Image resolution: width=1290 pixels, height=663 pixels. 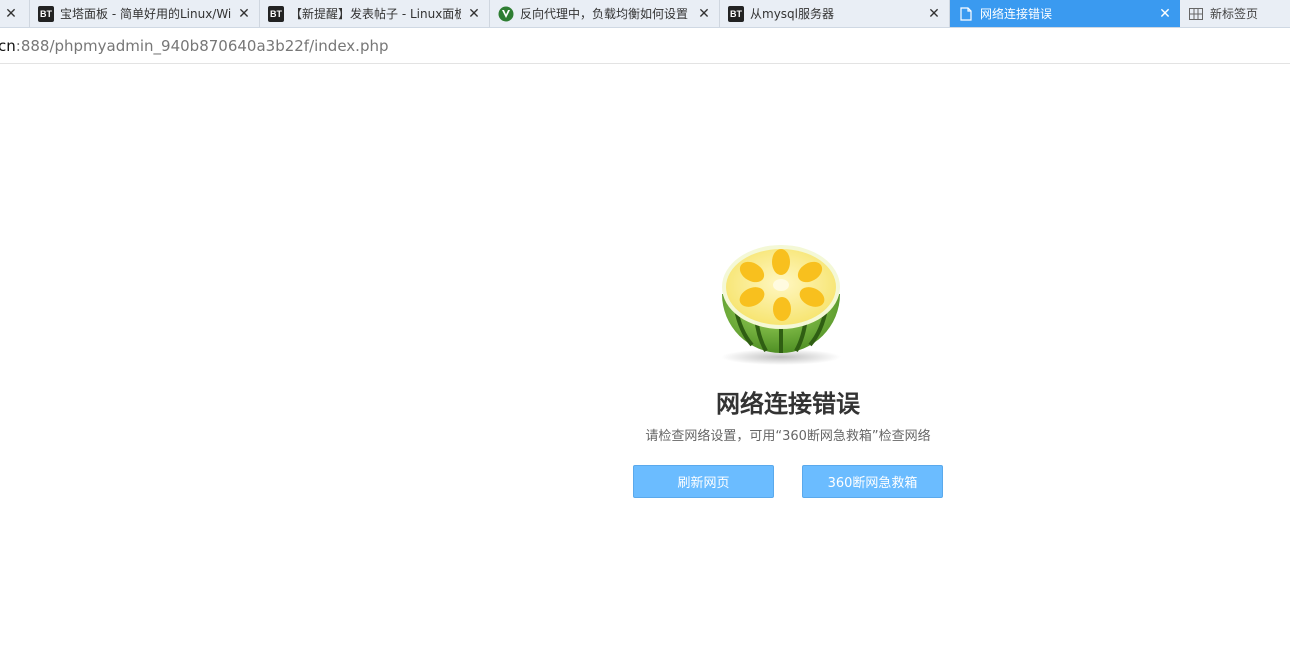 I want to click on tab-title: 宝塔面板 - 简单好用的Linux/Wi, so click(x=145, y=14).